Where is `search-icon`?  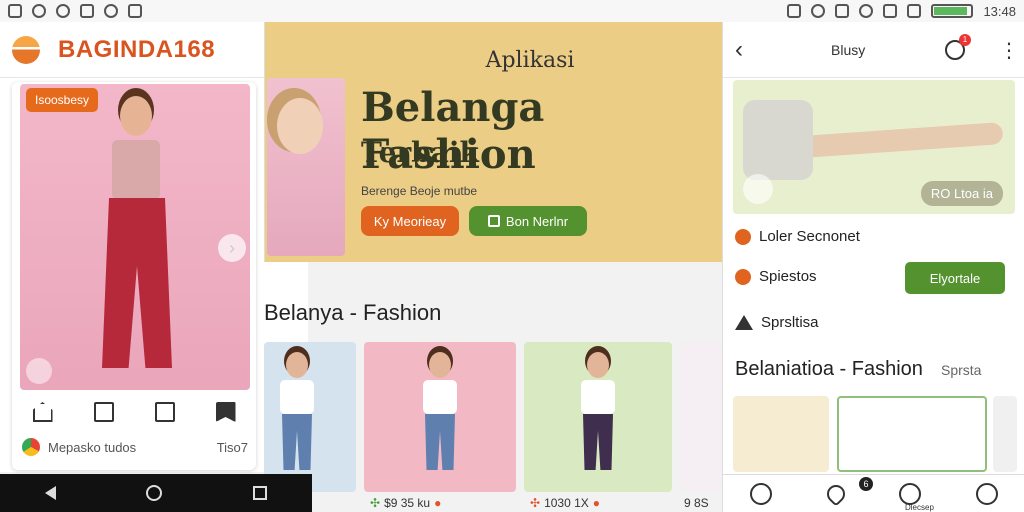
search-icon is located at coordinates (761, 493).